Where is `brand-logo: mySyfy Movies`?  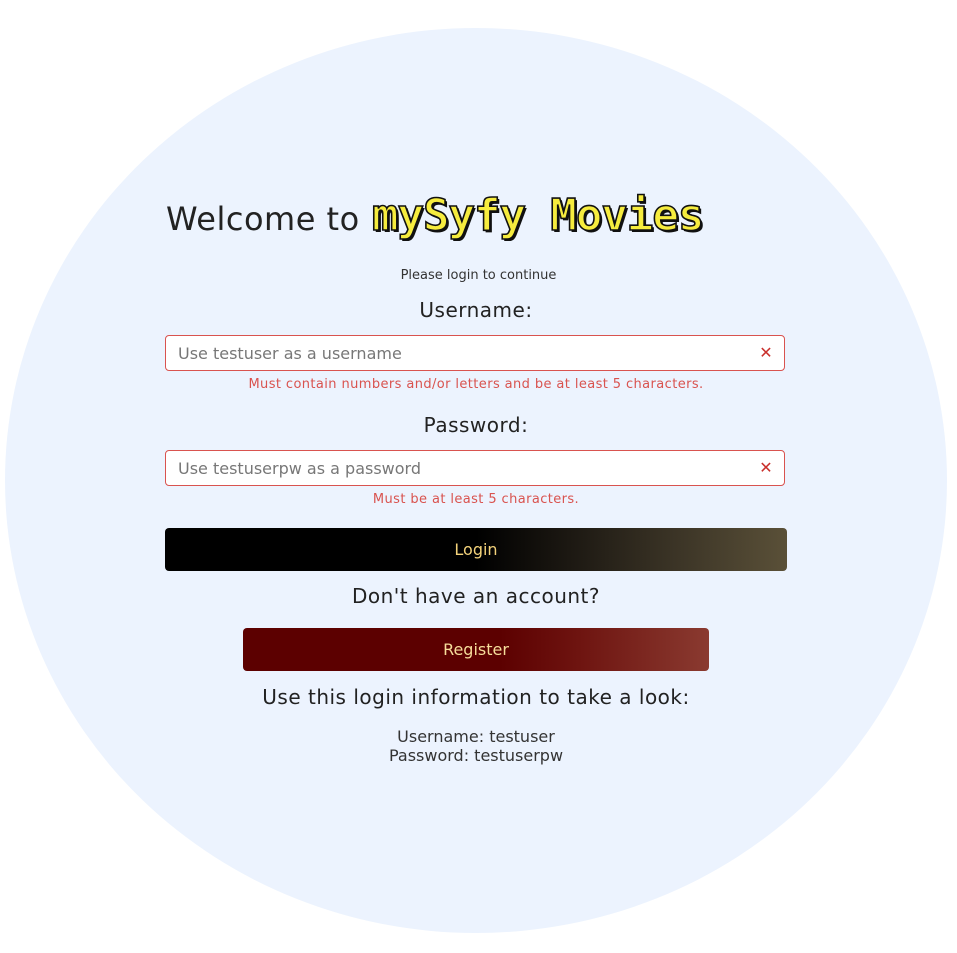 brand-logo: mySyfy Movies is located at coordinates (538, 215).